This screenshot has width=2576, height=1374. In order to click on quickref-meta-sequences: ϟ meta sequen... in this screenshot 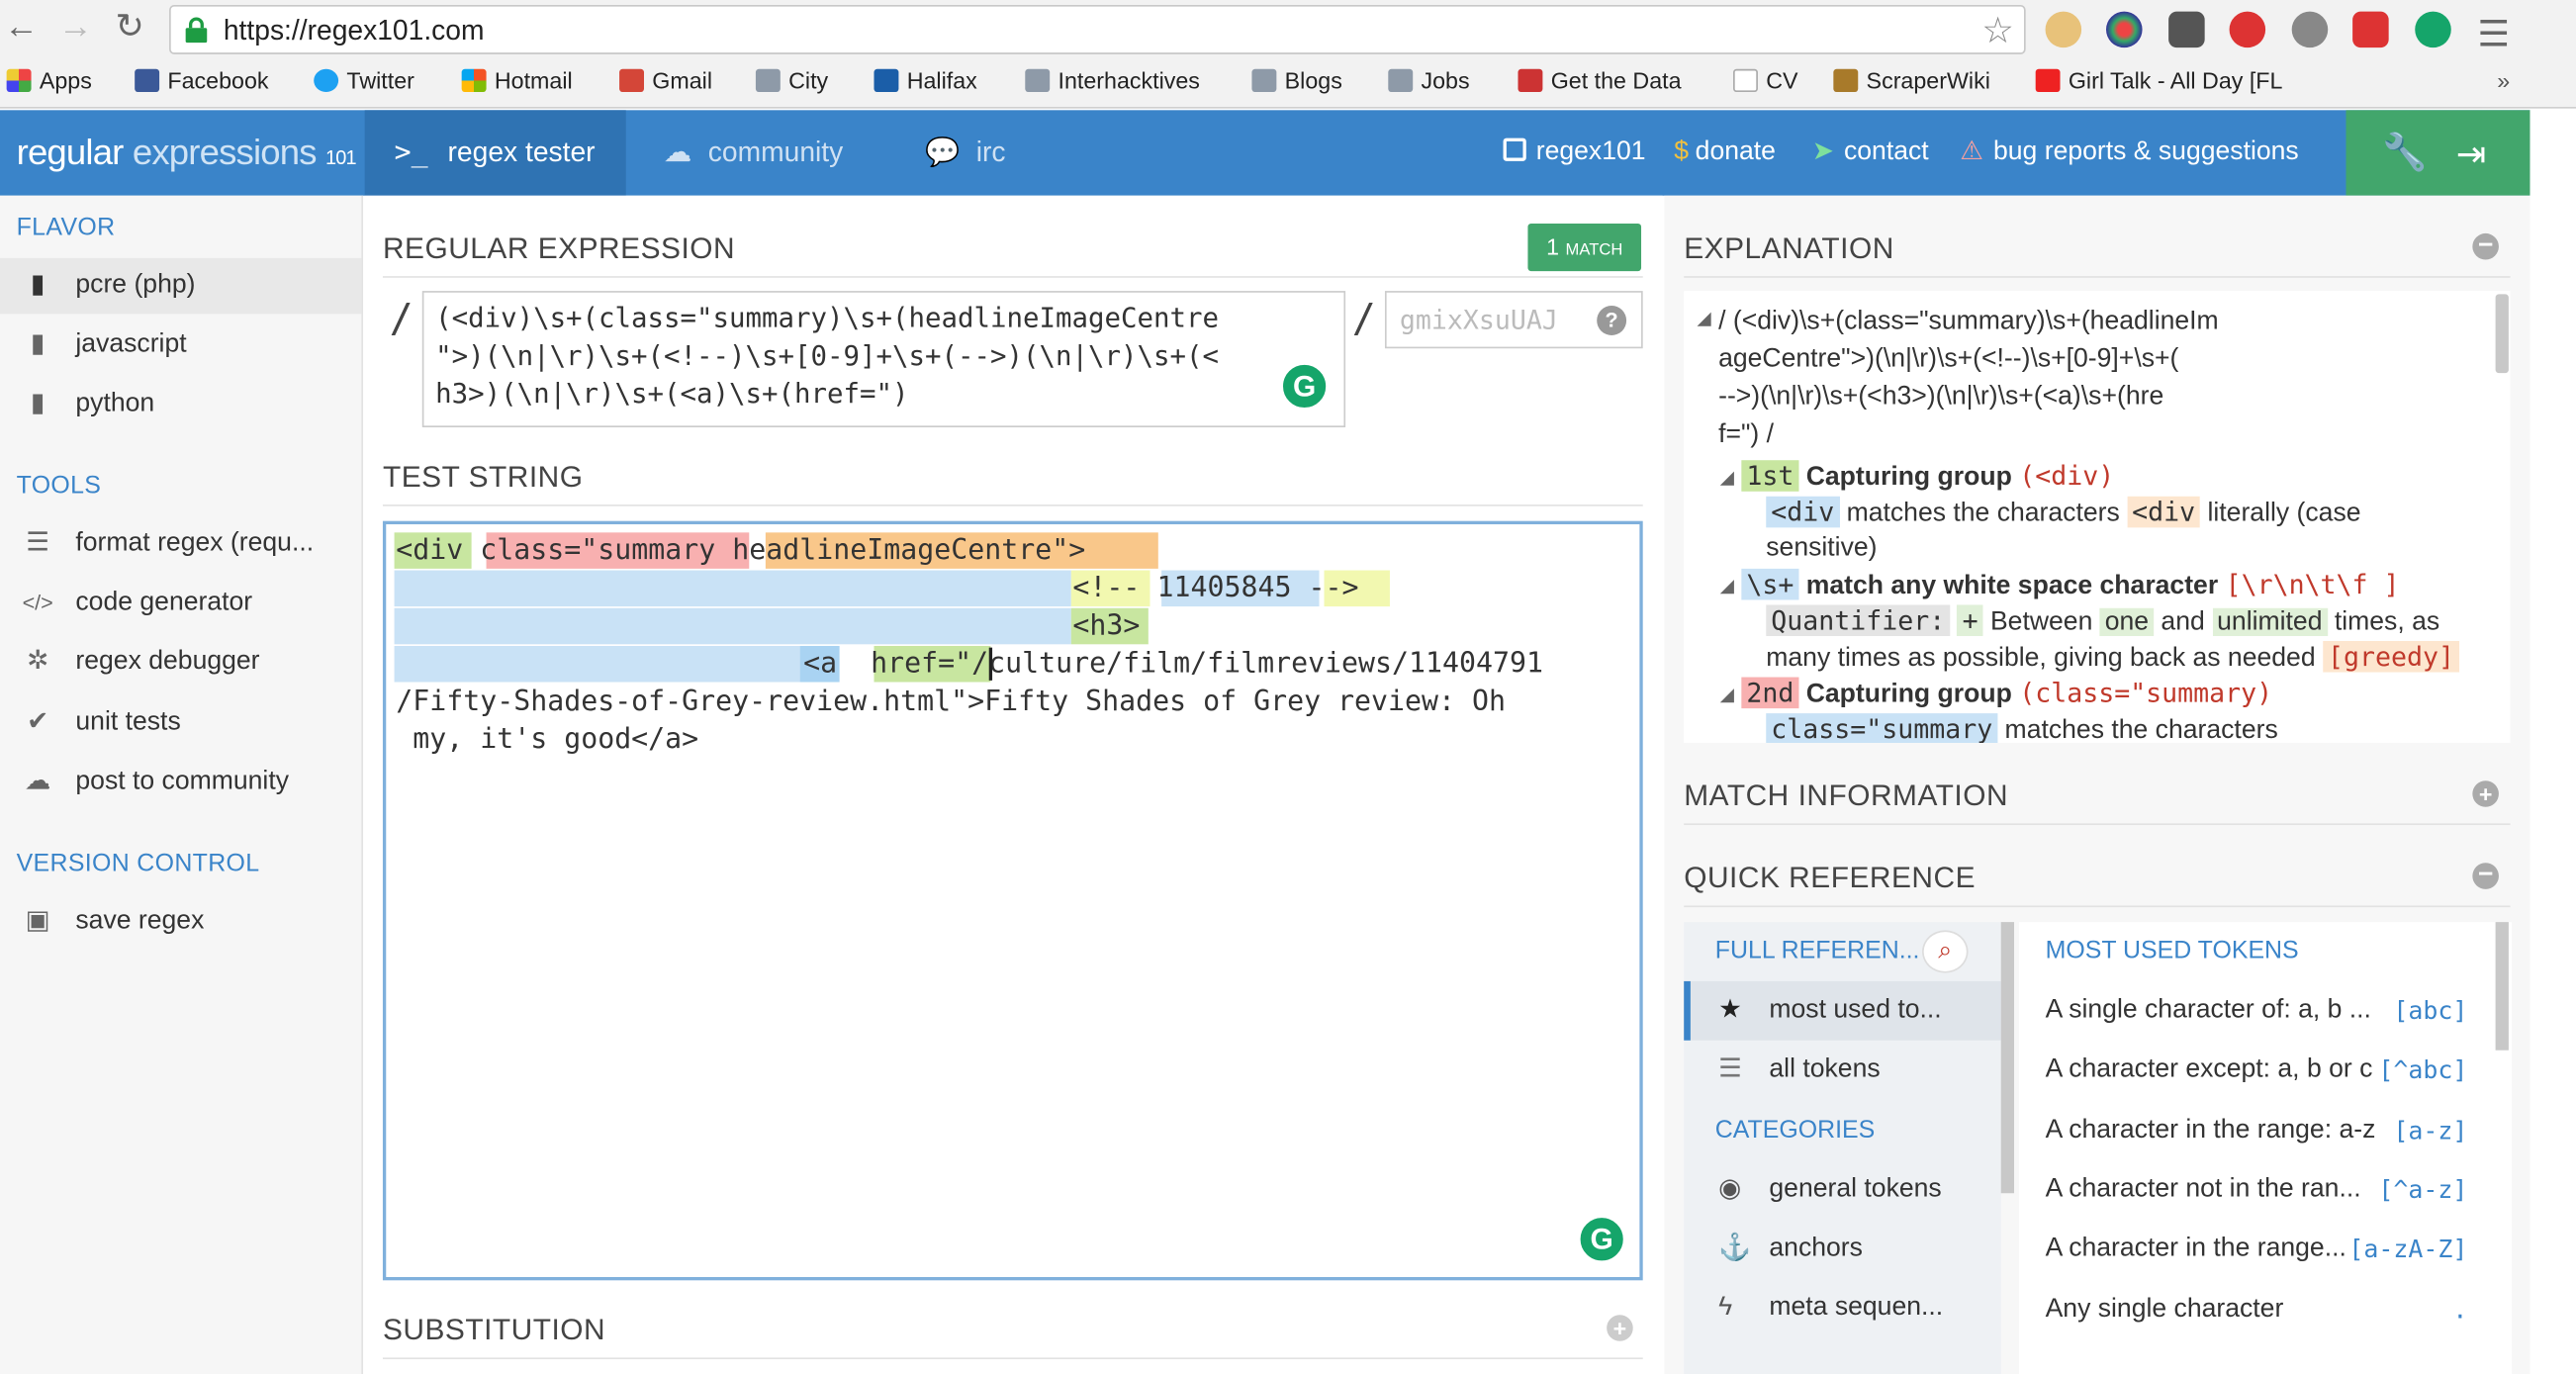, I will do `click(1831, 1308)`.